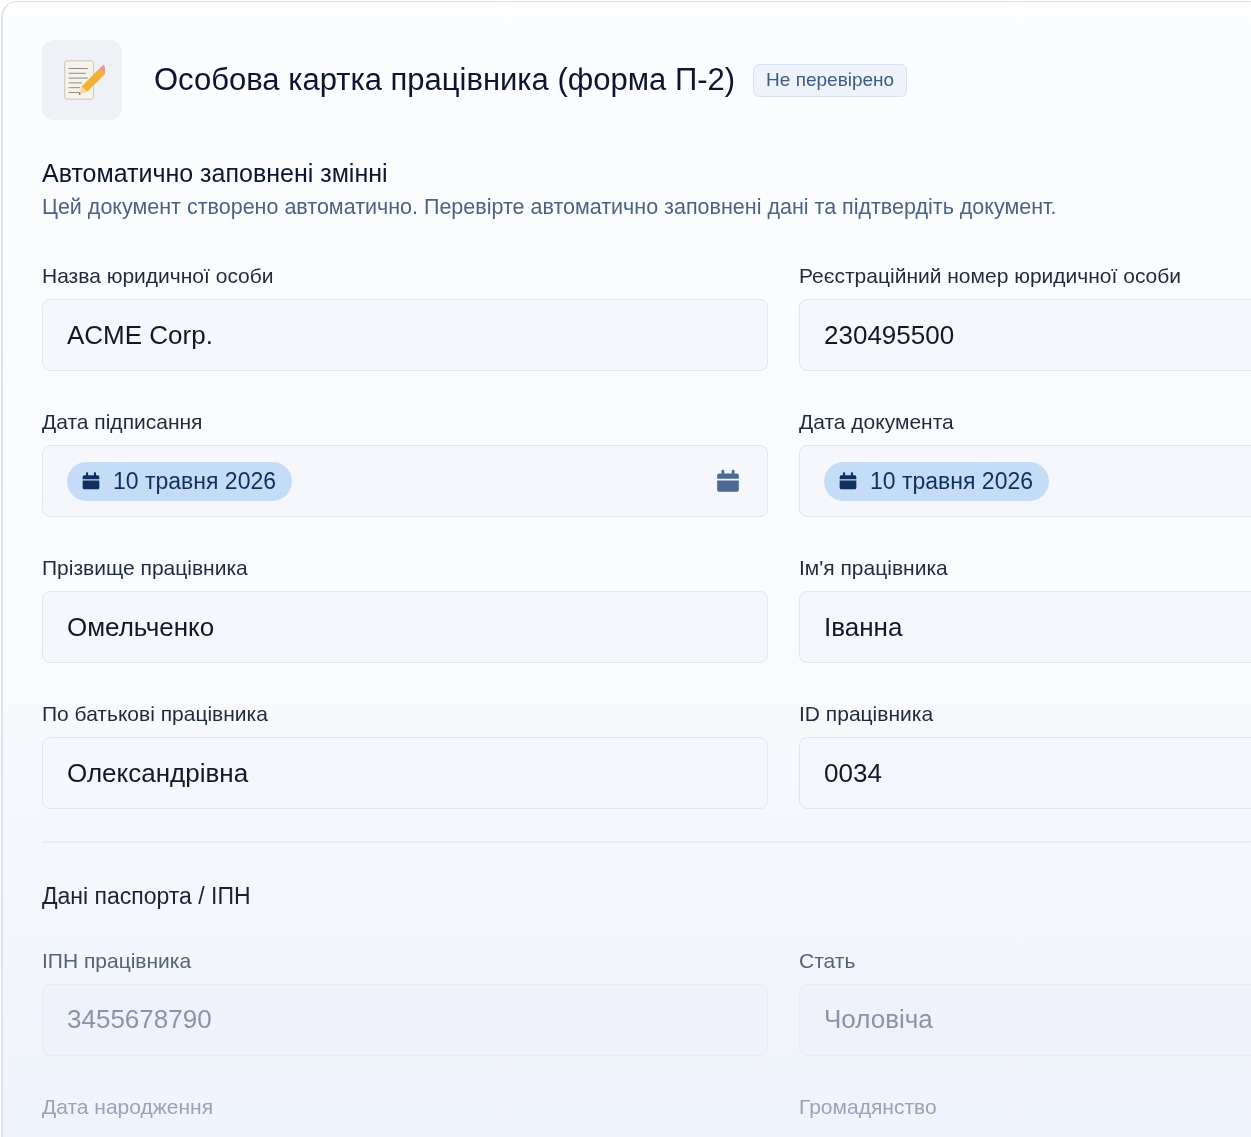 This screenshot has width=1251, height=1137. What do you see at coordinates (1025, 773) in the screenshot?
I see `input-field: 0034` at bounding box center [1025, 773].